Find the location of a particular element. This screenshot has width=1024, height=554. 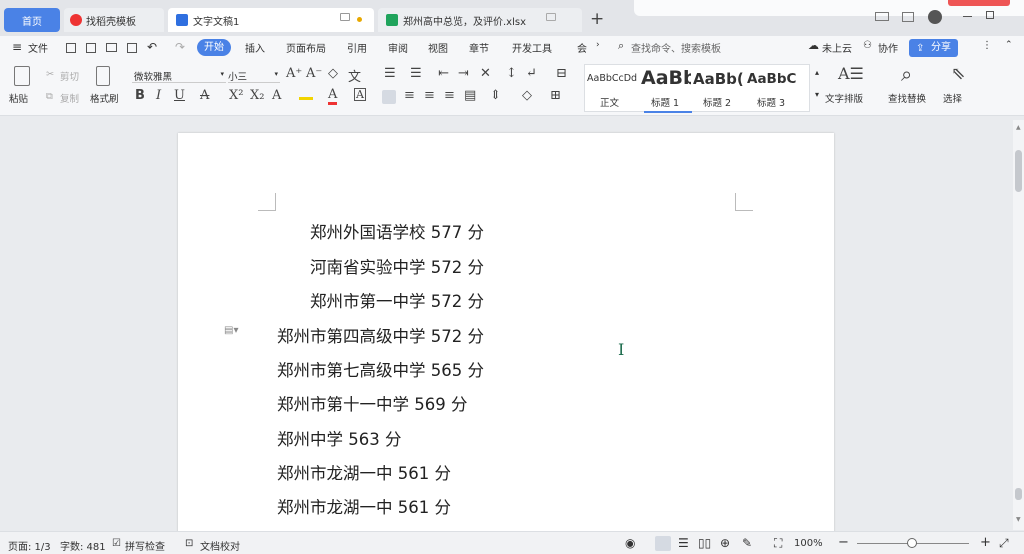

sort-icon: ↕ is located at coordinates (511, 73).